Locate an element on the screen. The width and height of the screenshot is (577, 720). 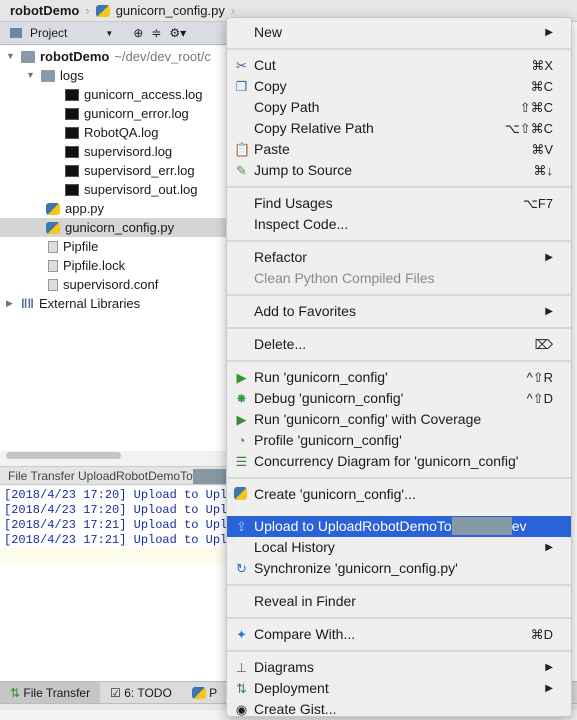
menu-run: ▶ Run 'gunicorn_config' ^⇧R is located at coordinates (399, 377).